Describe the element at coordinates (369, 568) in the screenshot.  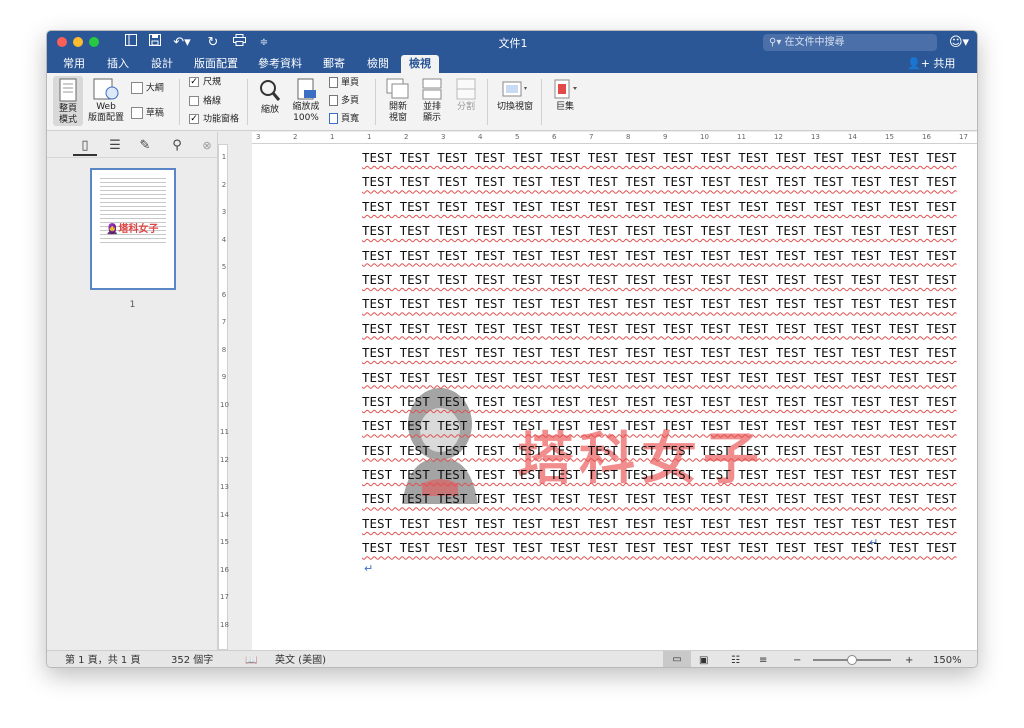
I see `paragraph-mark-icon: ↵` at that location.